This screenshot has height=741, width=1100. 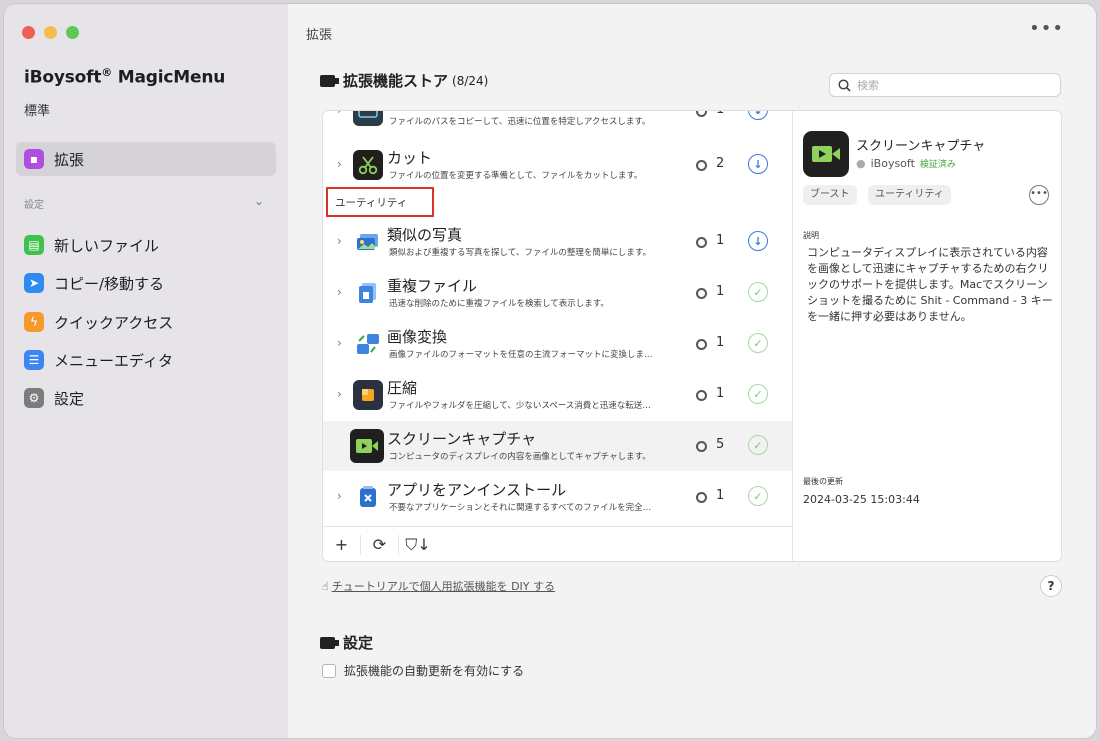 I want to click on detail-author: ● iBoysoft 検証済み, so click(x=906, y=163).